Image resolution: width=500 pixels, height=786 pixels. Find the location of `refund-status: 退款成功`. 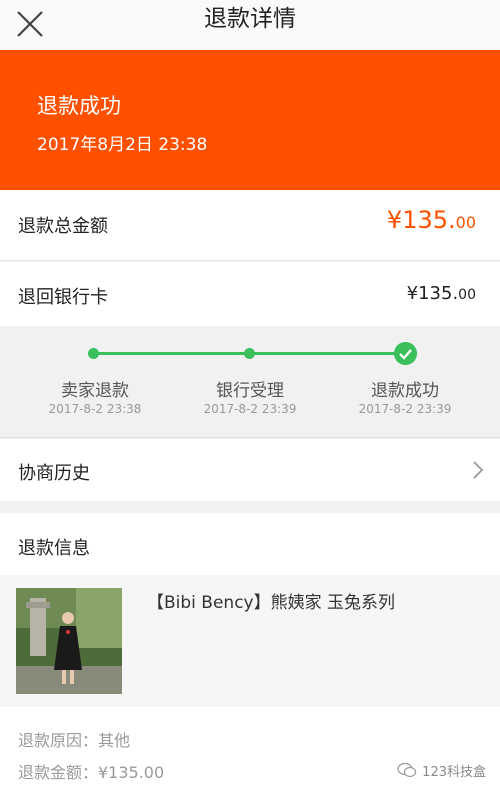

refund-status: 退款成功 is located at coordinates (79, 106).